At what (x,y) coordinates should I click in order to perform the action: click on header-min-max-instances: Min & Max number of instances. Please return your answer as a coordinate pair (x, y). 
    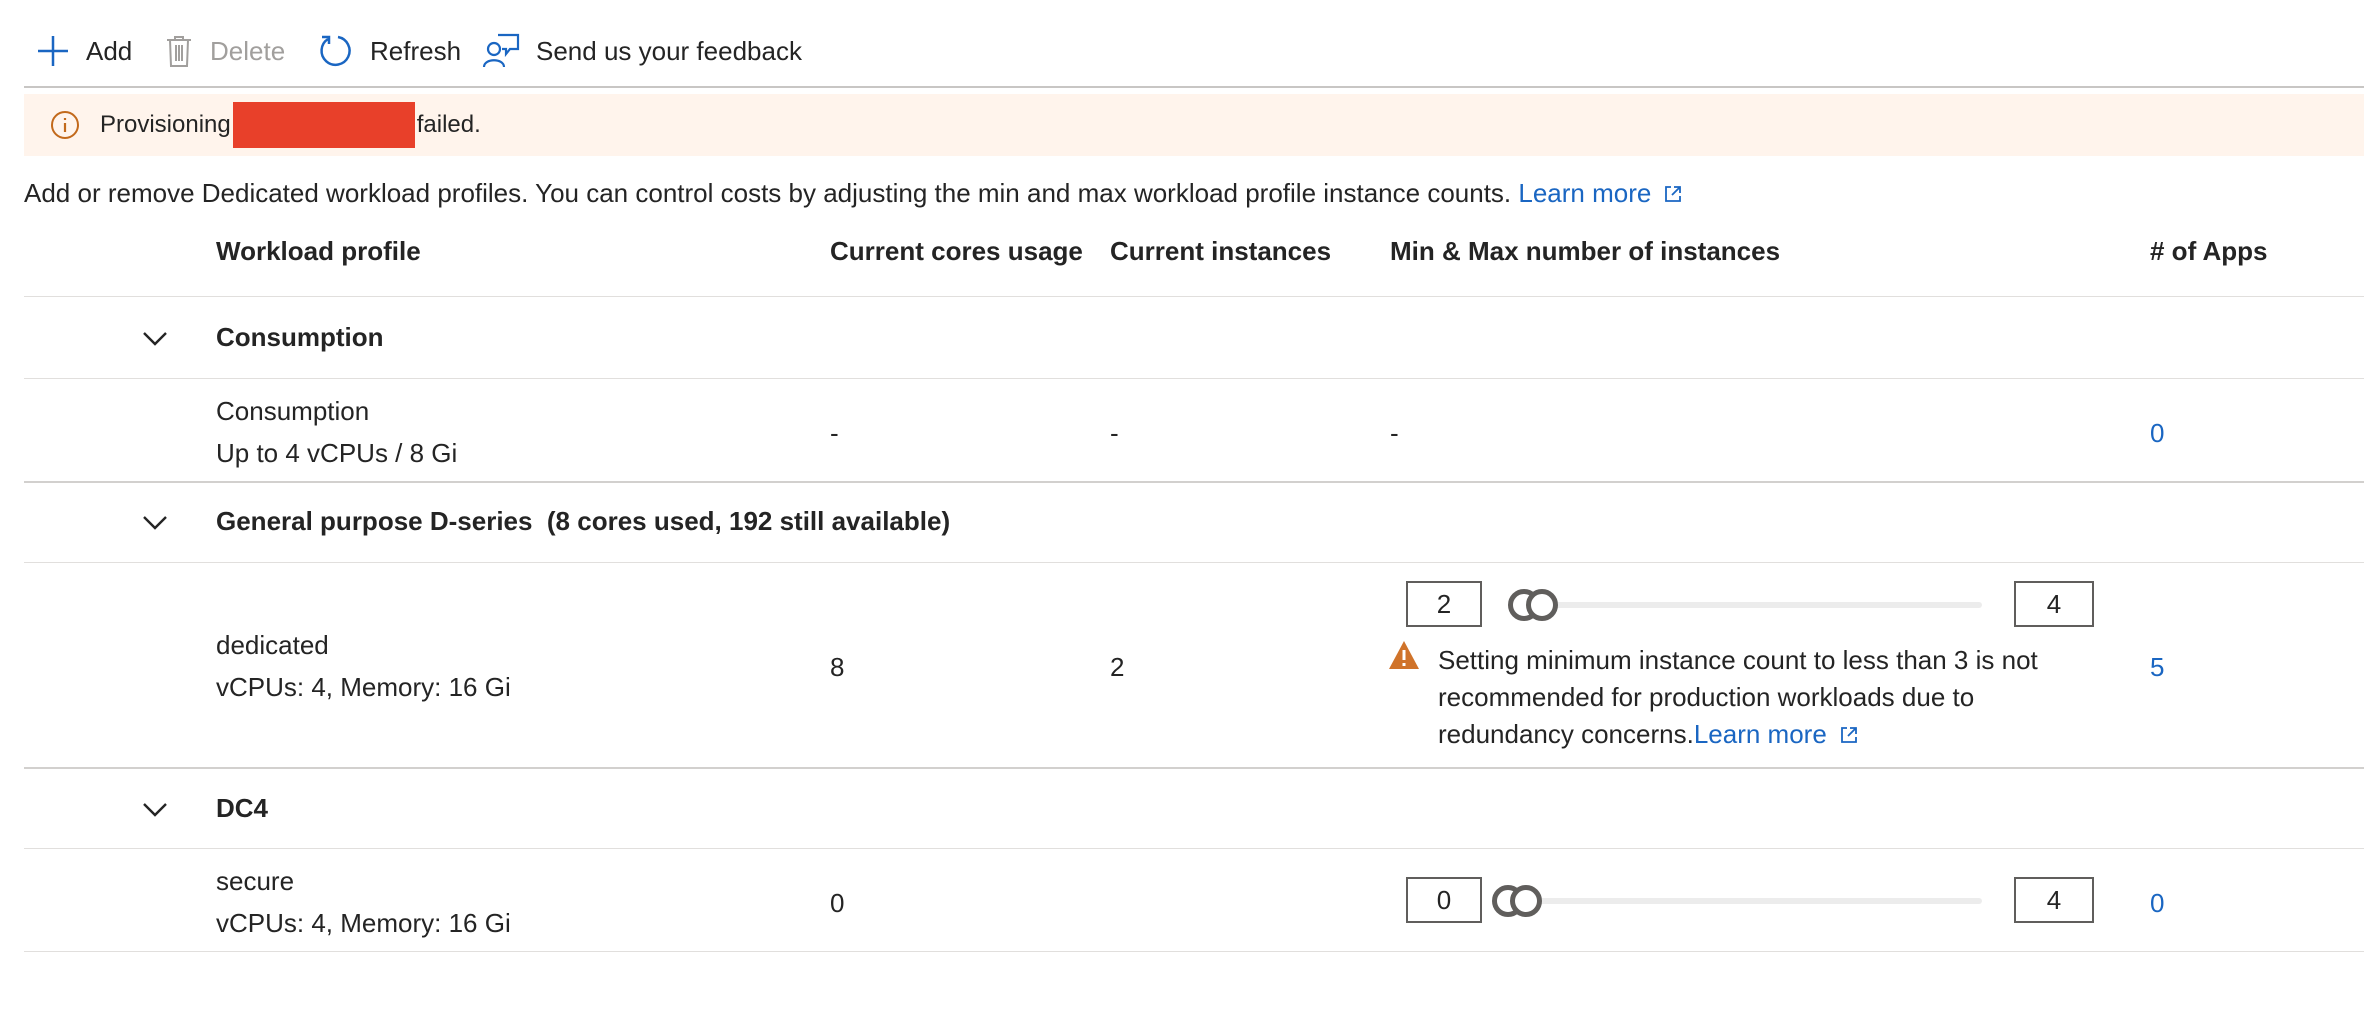
    Looking at the image, I should click on (1585, 251).